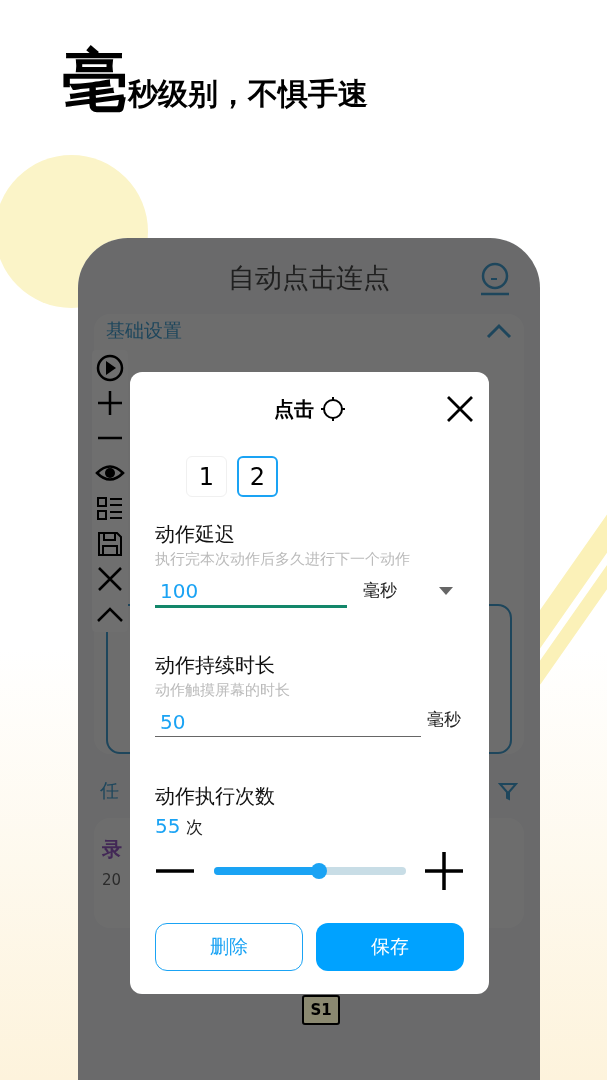 The height and width of the screenshot is (1080, 607). Describe the element at coordinates (321, 1010) in the screenshot. I see `click-marker: S1` at that location.